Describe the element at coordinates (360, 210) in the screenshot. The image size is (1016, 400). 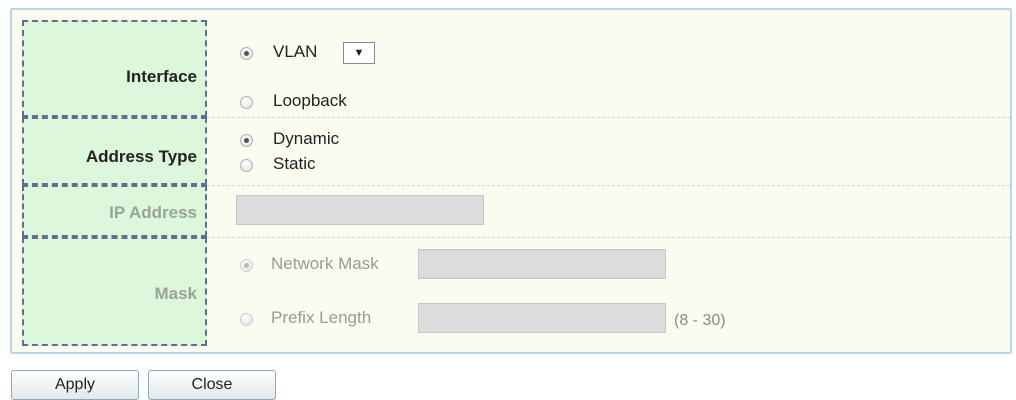
I see `ip-address-input` at that location.